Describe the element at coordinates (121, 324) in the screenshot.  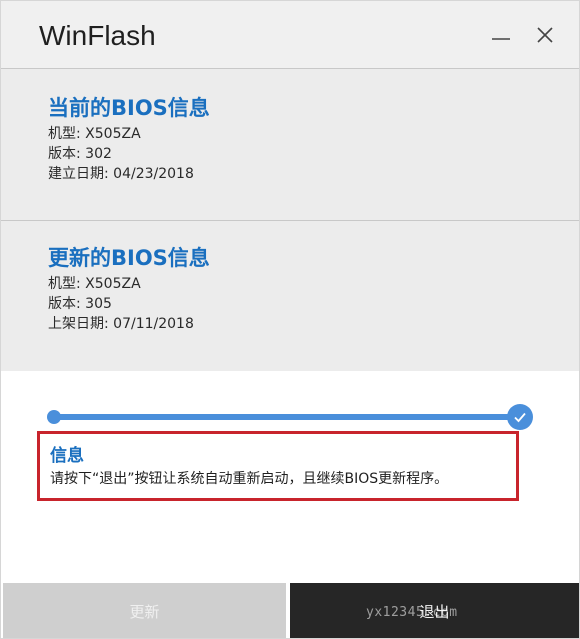
I see `new-bios-date: 上架日期: 07/11/2018` at that location.